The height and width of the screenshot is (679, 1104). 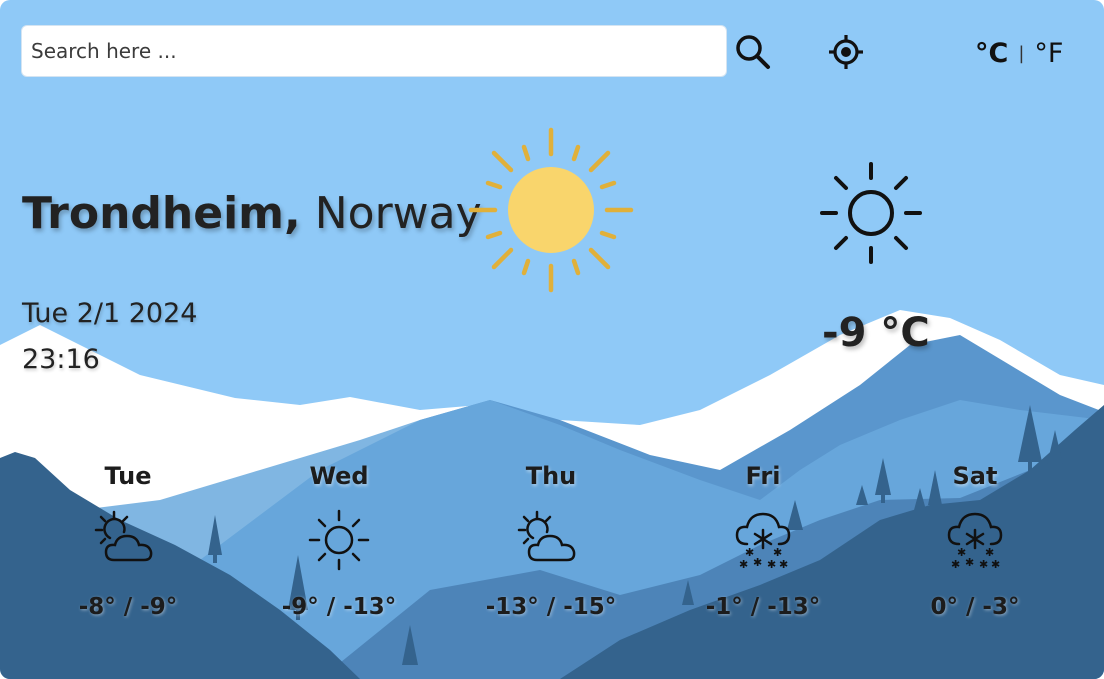 I want to click on unit-toggle: °C | °F, so click(x=1019, y=53).